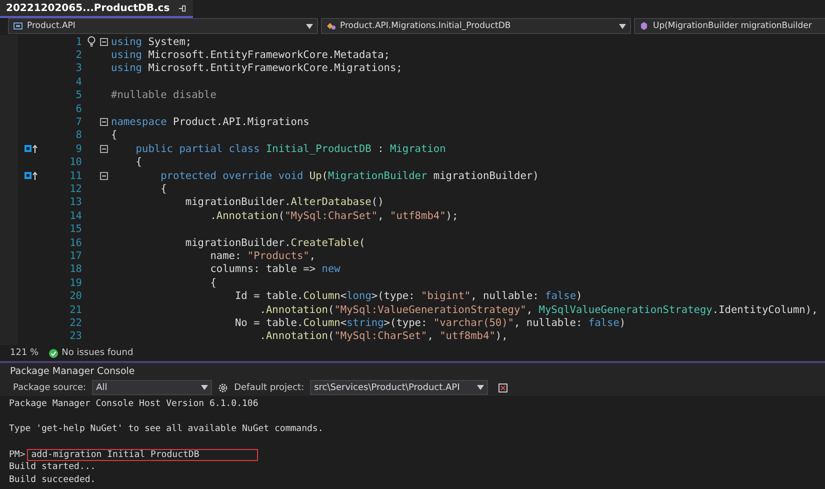  I want to click on check-icon, so click(53, 353).